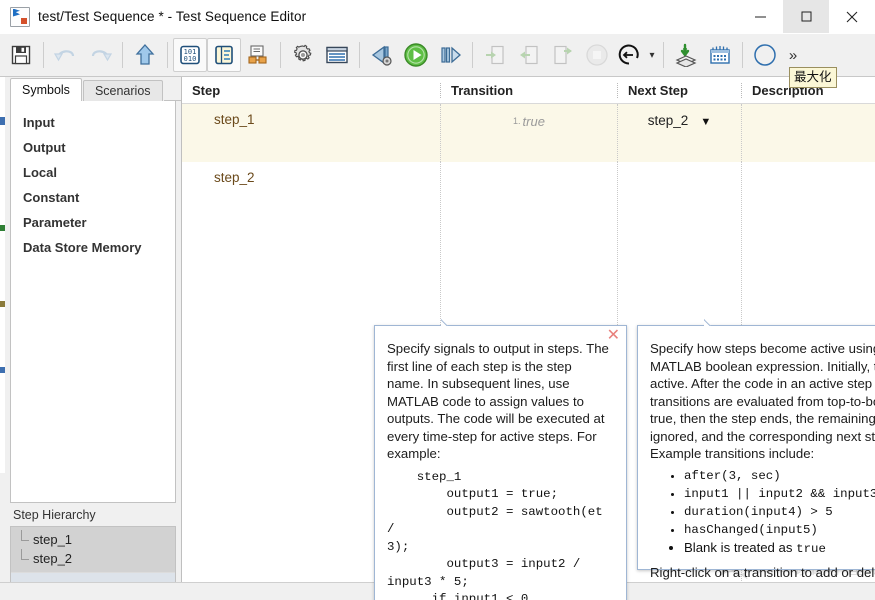  I want to click on table-row: step_1 1. true step_2 ▼, so click(528, 133).